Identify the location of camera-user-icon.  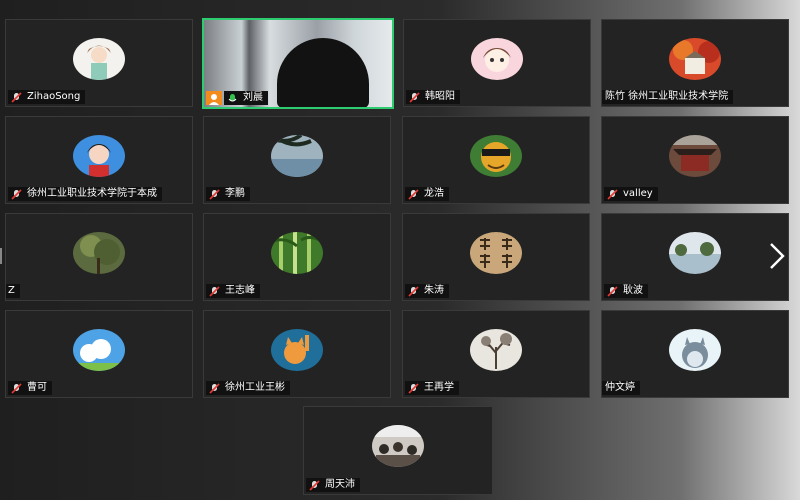
(214, 98).